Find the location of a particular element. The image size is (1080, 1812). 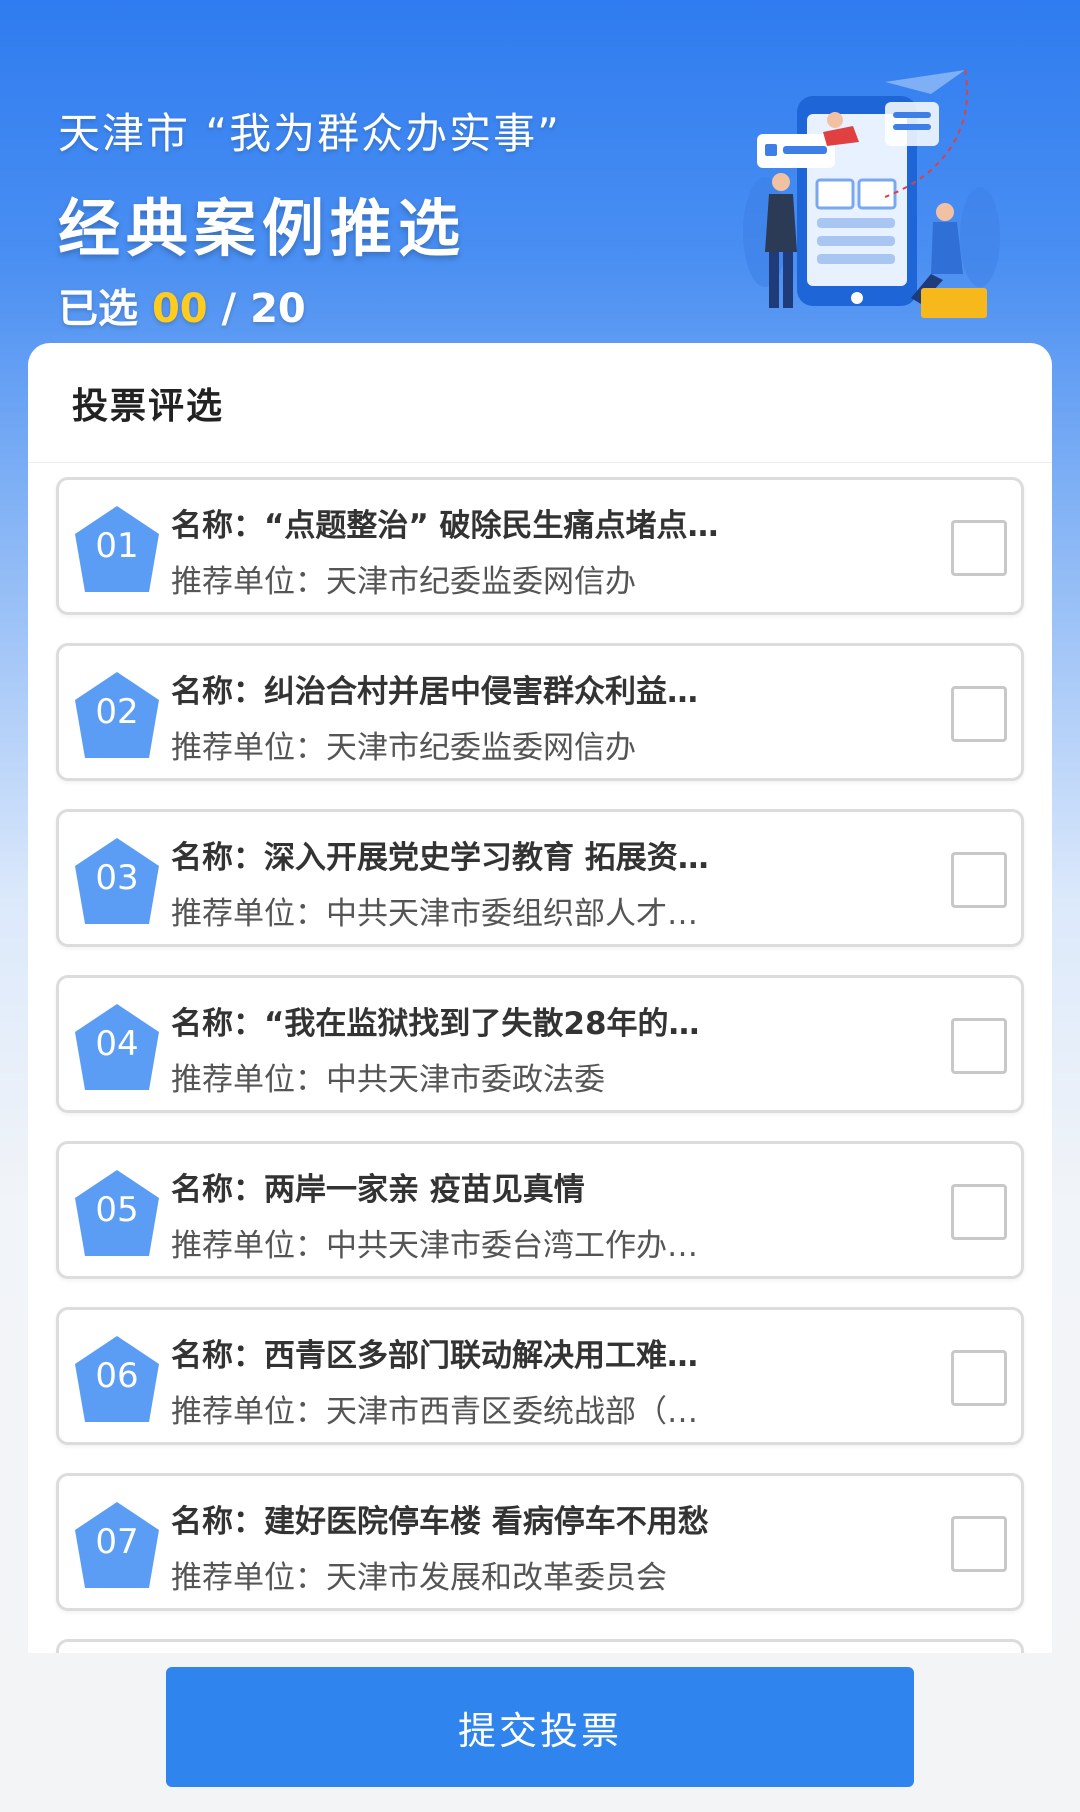

number-badge: 05 is located at coordinates (117, 1213).